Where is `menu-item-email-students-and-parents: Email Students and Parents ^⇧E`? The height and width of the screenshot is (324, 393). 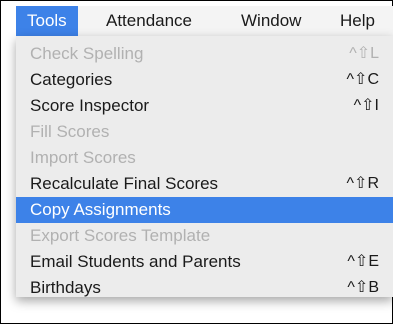
menu-item-email-students-and-parents: Email Students and Parents ^⇧E is located at coordinates (204, 262).